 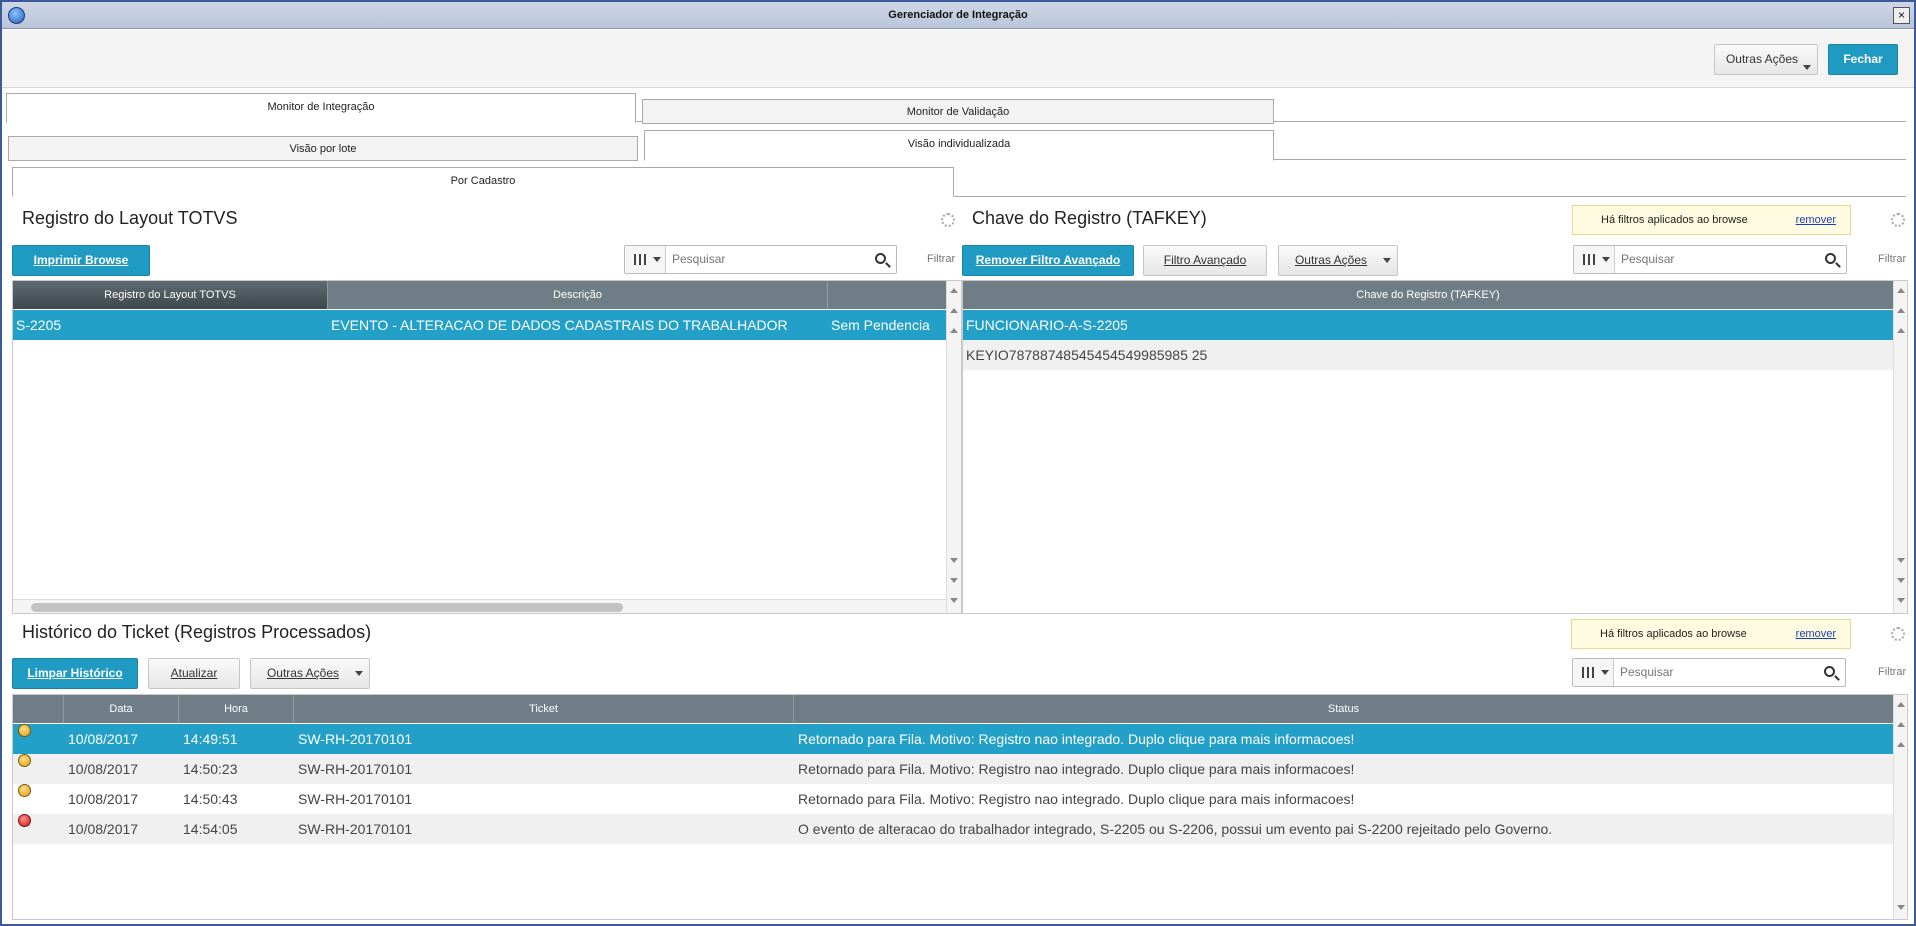 I want to click on cell-hora: 14:50:23, so click(x=210, y=769).